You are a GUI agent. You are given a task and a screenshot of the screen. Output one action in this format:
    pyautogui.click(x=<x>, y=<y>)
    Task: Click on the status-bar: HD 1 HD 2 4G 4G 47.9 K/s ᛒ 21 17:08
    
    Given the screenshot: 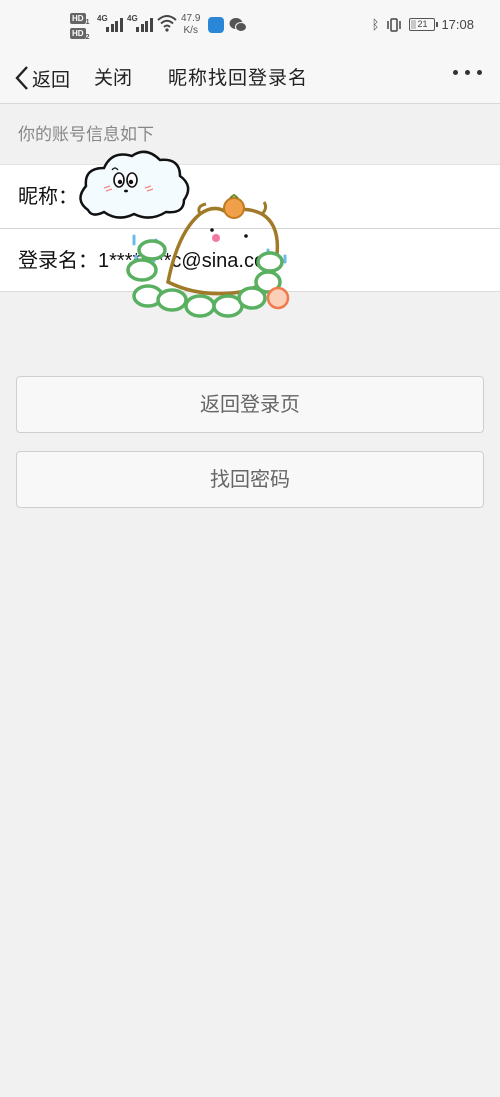 What is the action you would take?
    pyautogui.click(x=250, y=26)
    